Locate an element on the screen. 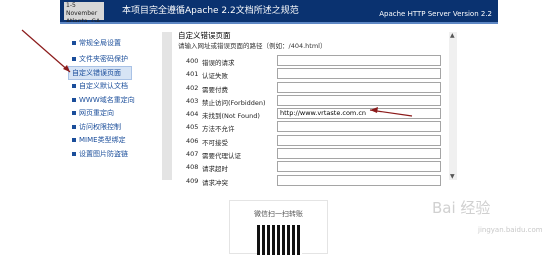  qr-caption: 微信扫一扫转账 is located at coordinates (278, 214).